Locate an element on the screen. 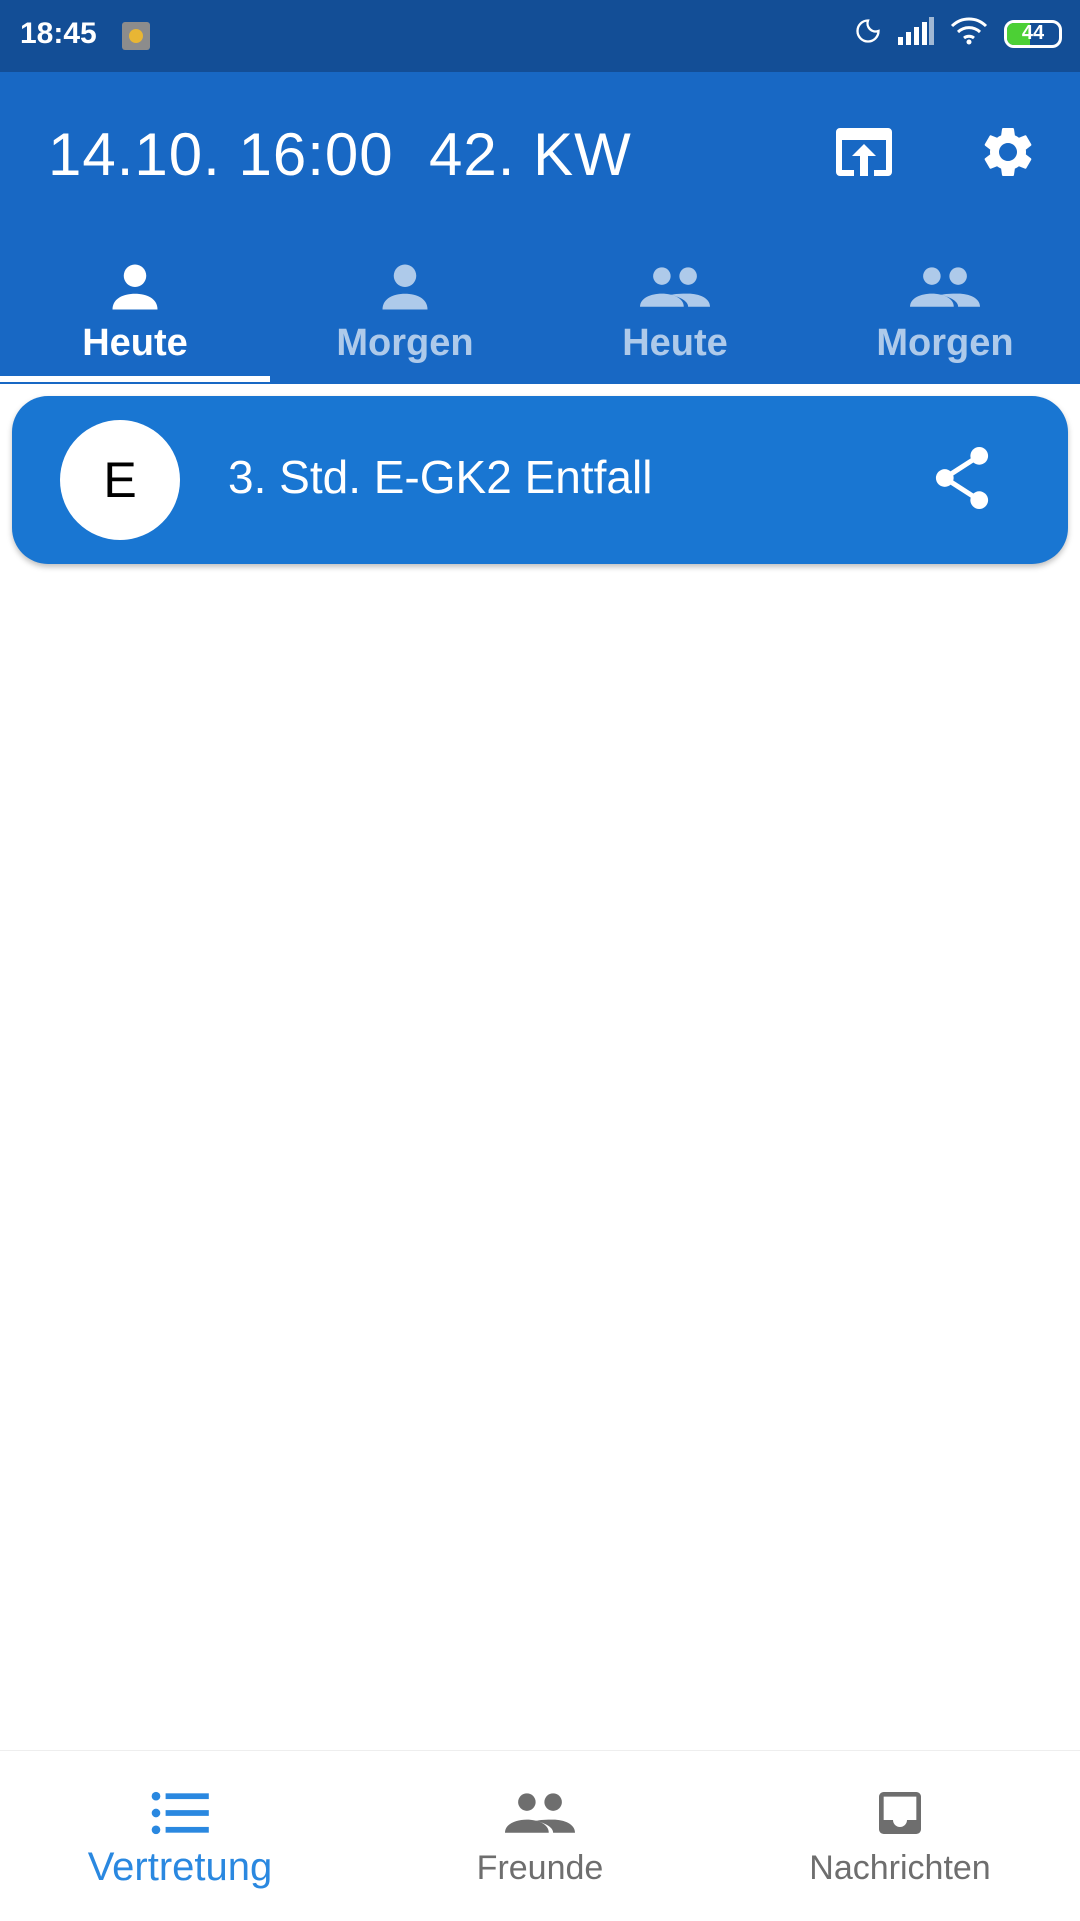 The image size is (1080, 1921). tab-heute-friends: Heute is located at coordinates (675, 312).